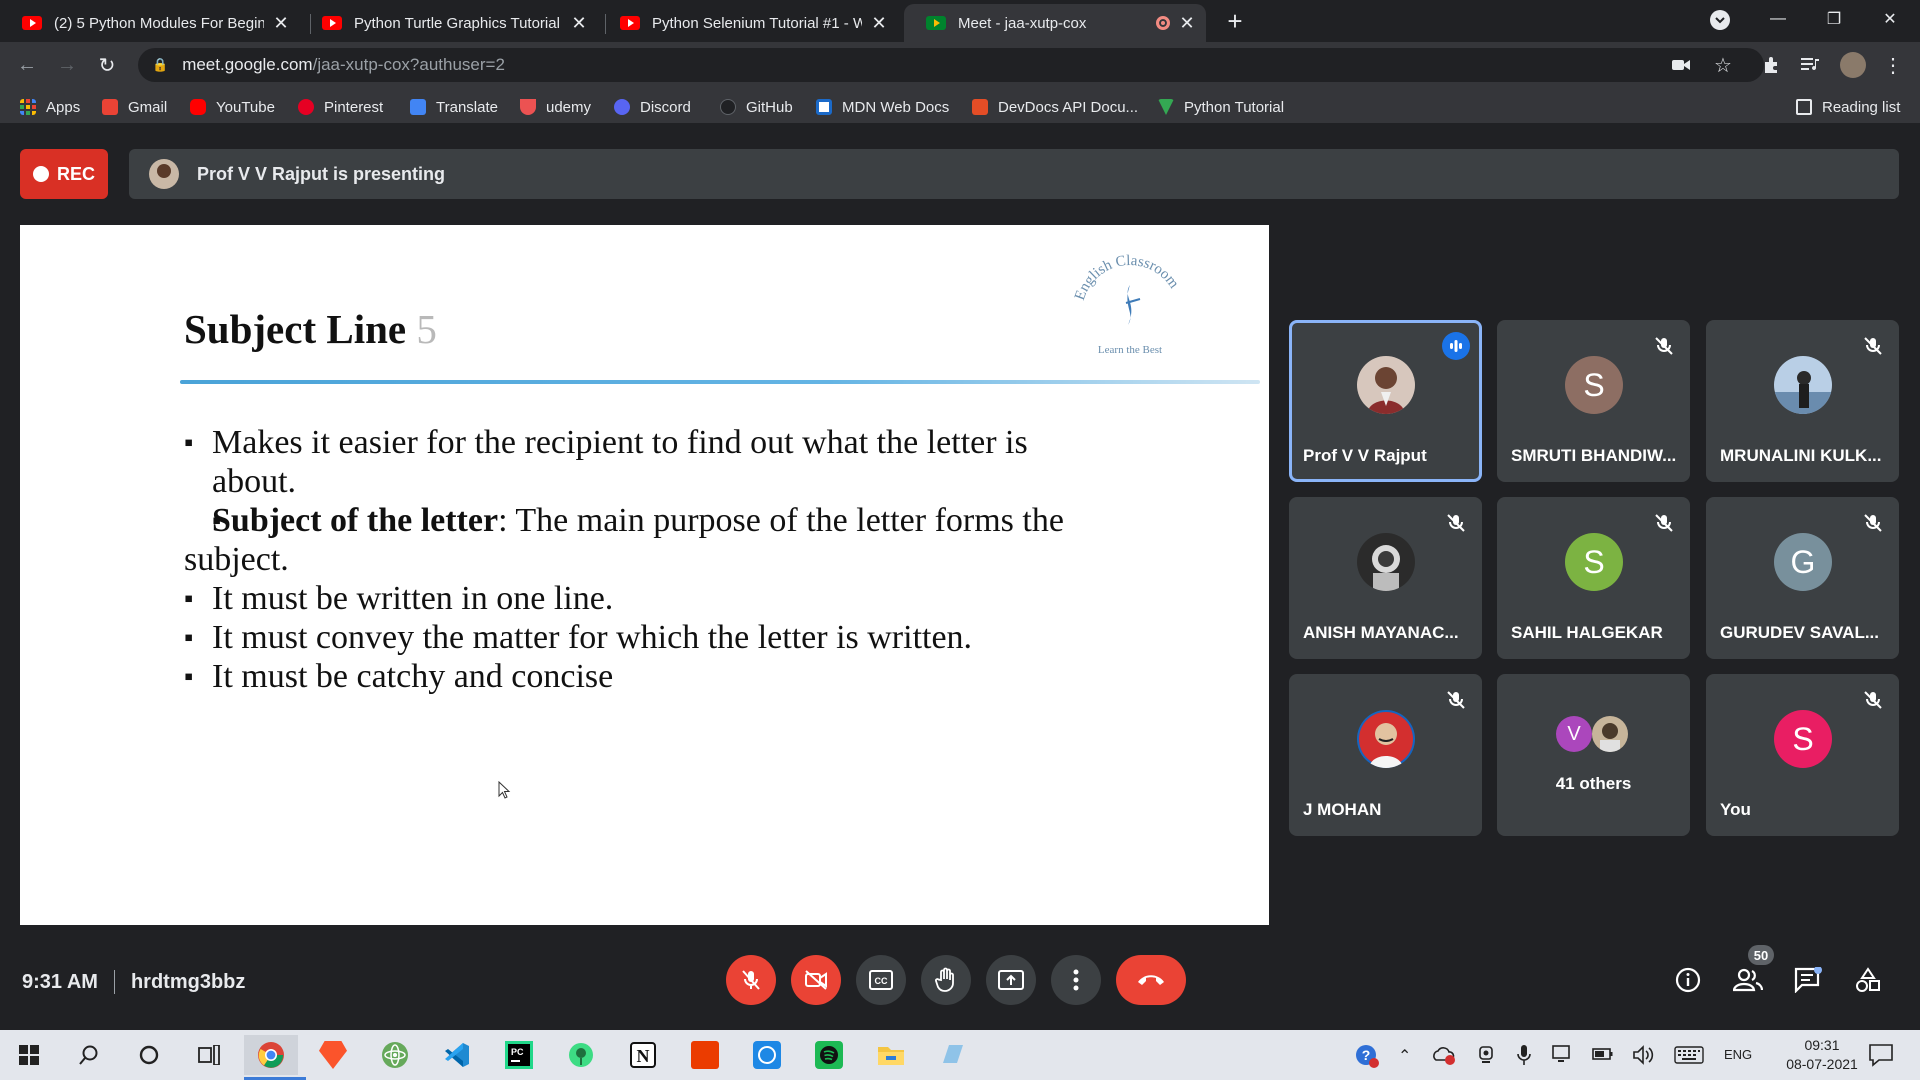  I want to click on whatsapp-taskbar-icon, so click(767, 1055).